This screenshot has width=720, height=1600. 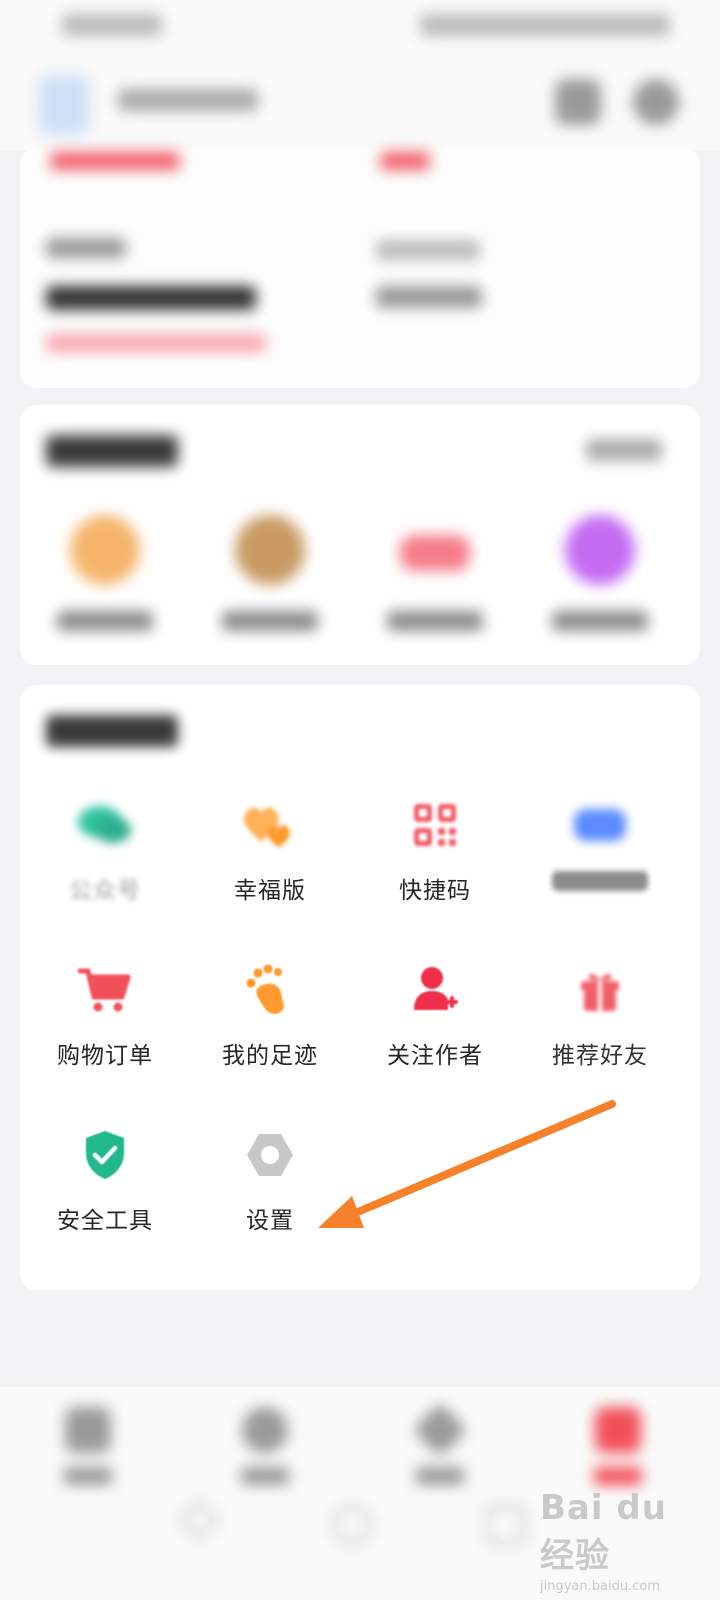 I want to click on message-icon, so click(x=578, y=102).